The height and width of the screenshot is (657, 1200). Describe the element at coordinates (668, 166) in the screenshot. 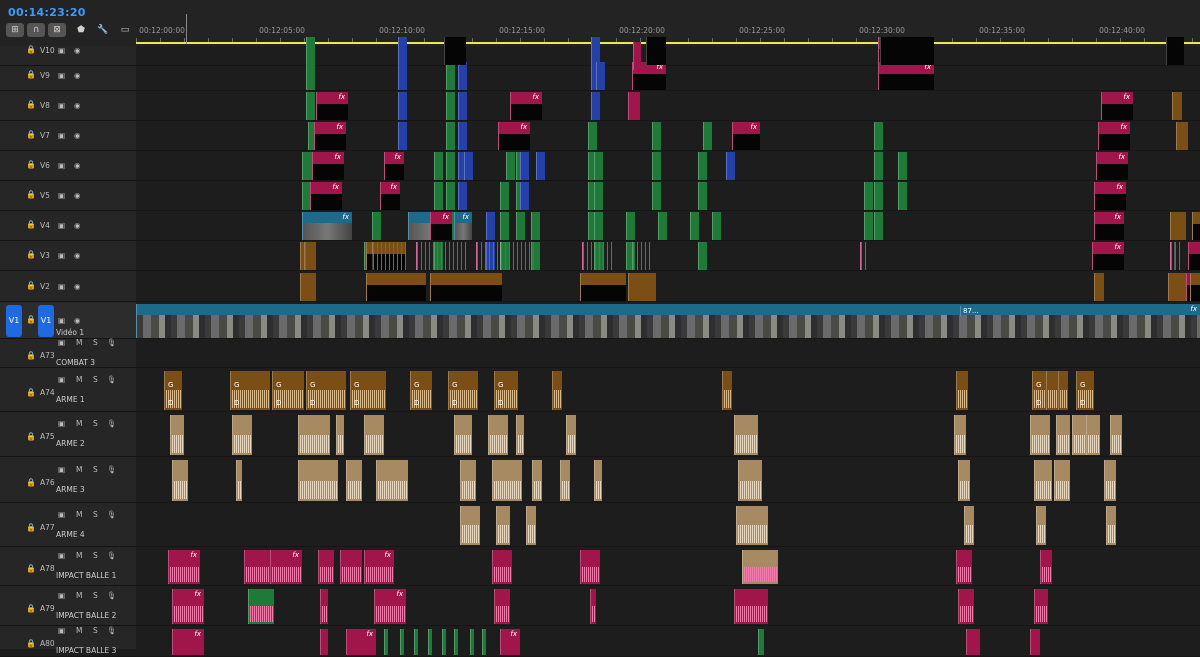

I see `video-lane-v6` at that location.